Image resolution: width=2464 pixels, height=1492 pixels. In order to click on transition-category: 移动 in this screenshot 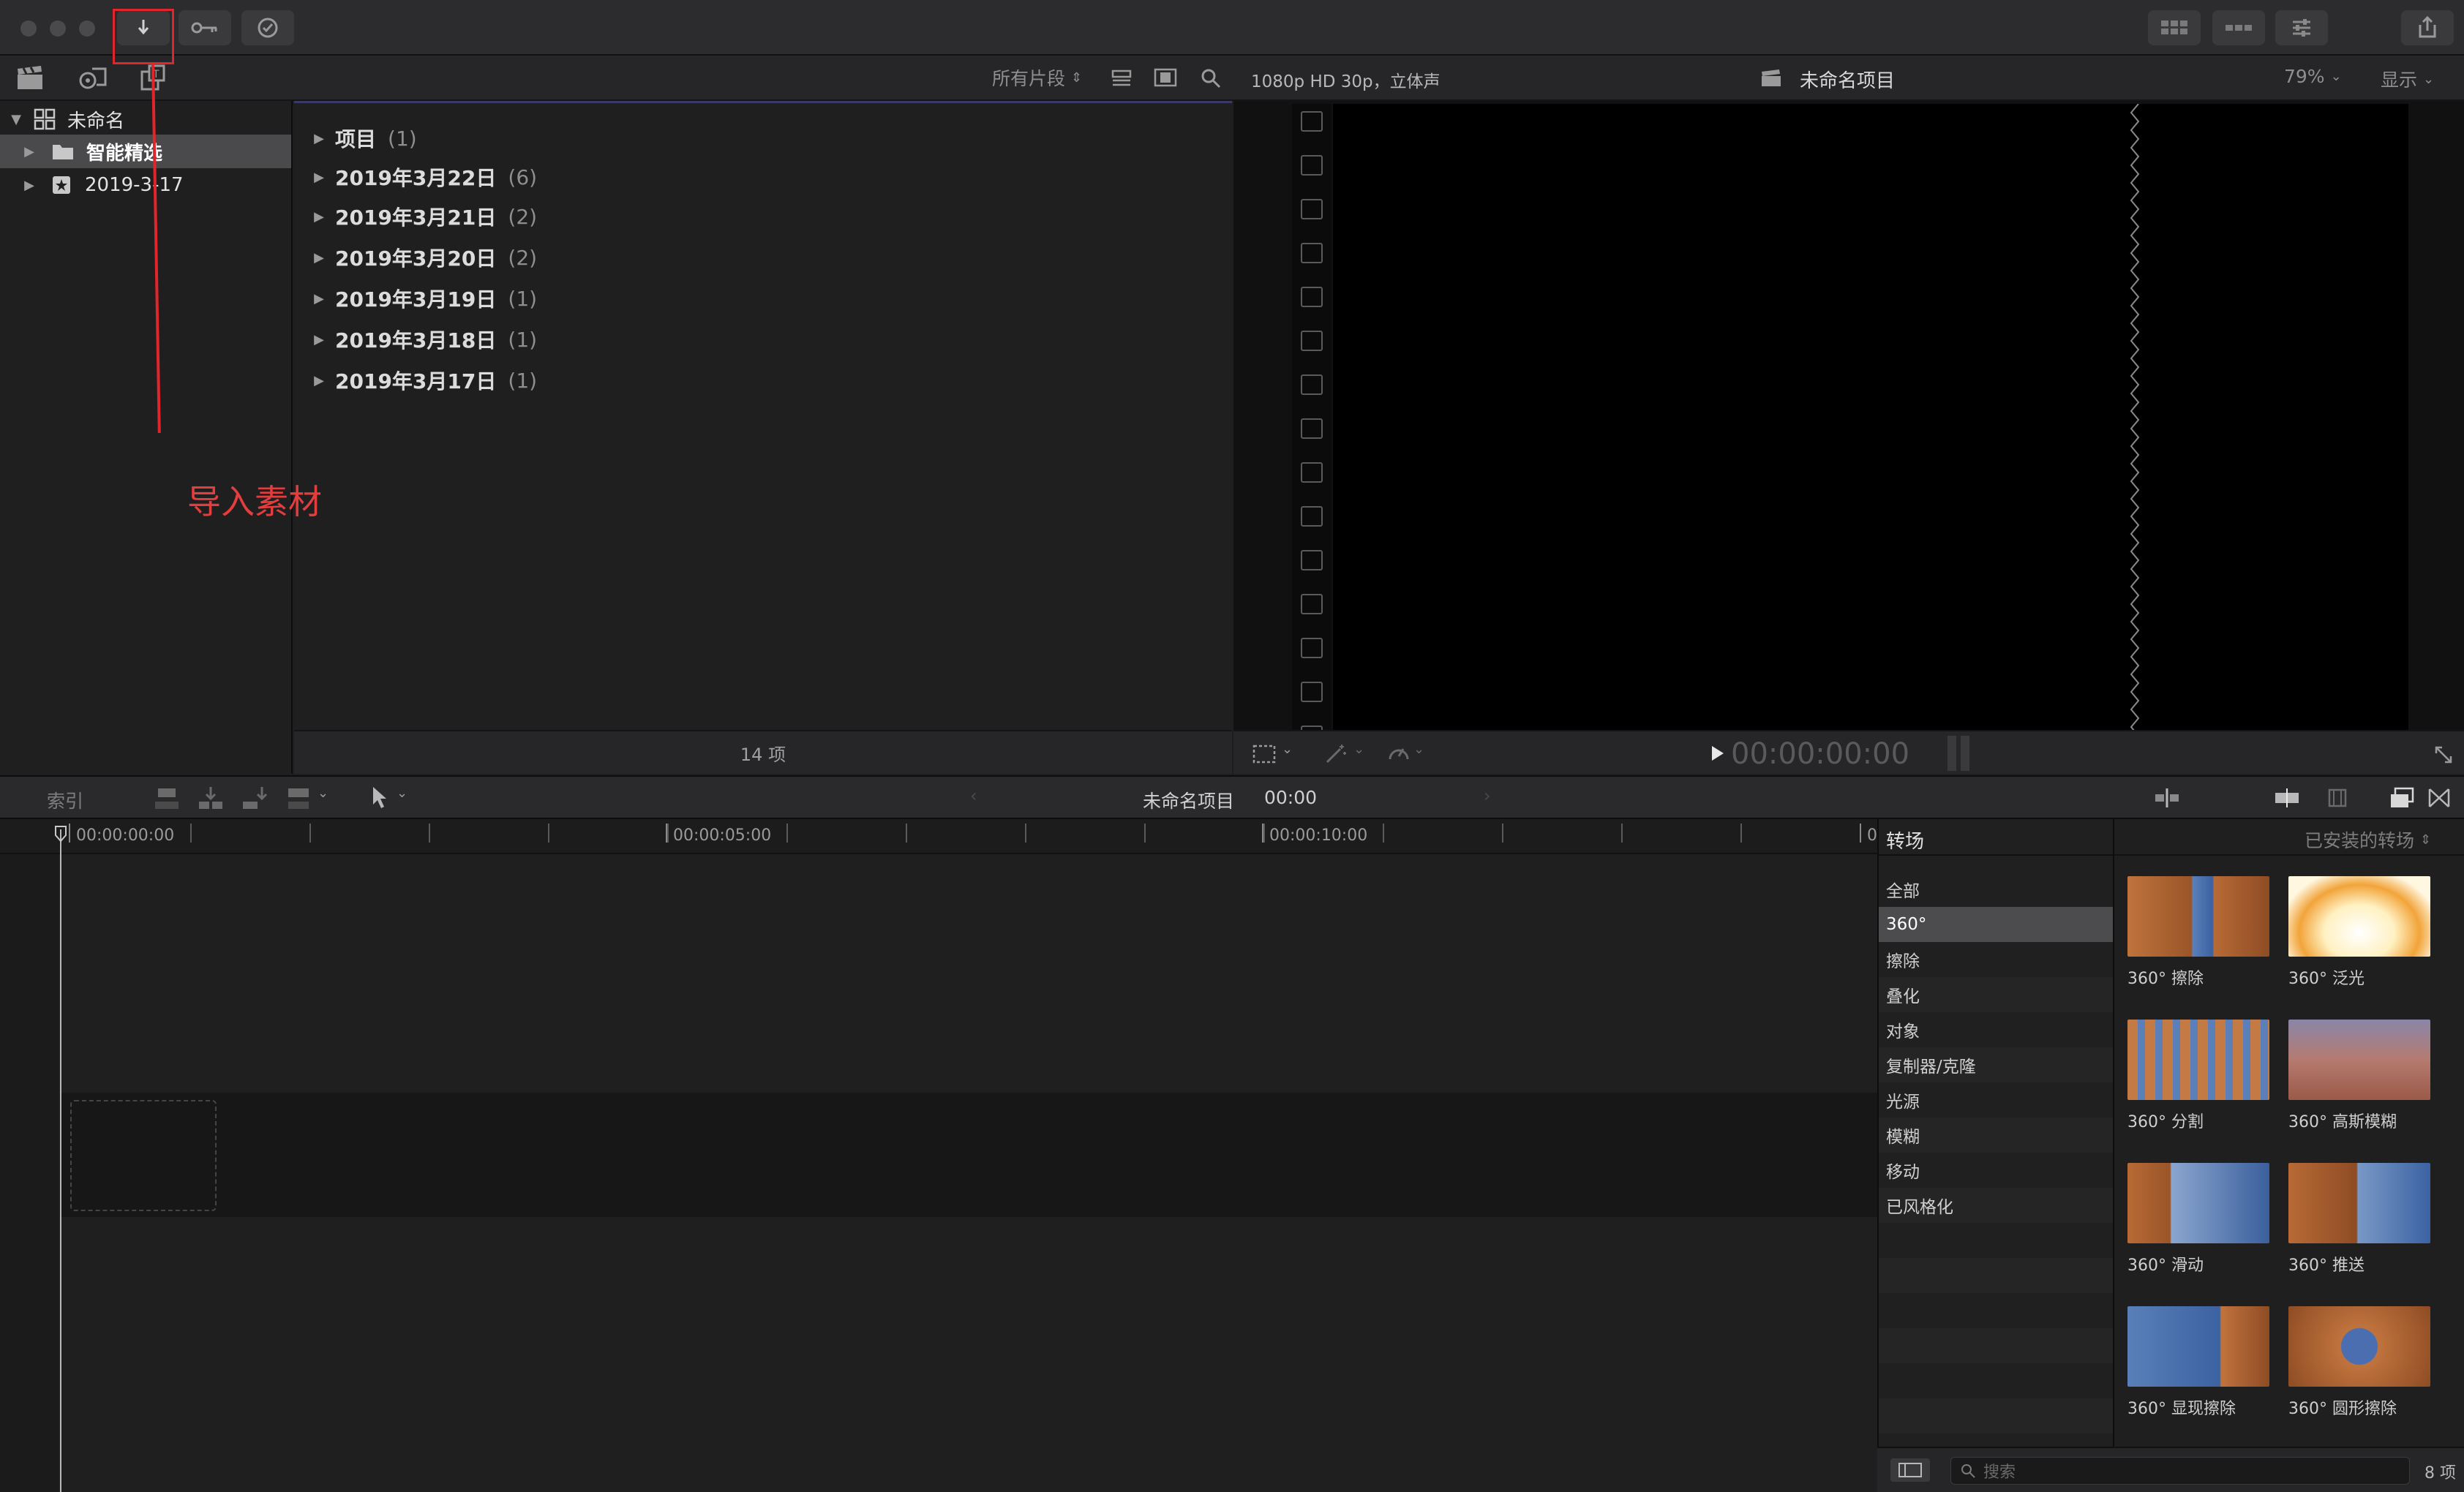, I will do `click(1996, 1170)`.